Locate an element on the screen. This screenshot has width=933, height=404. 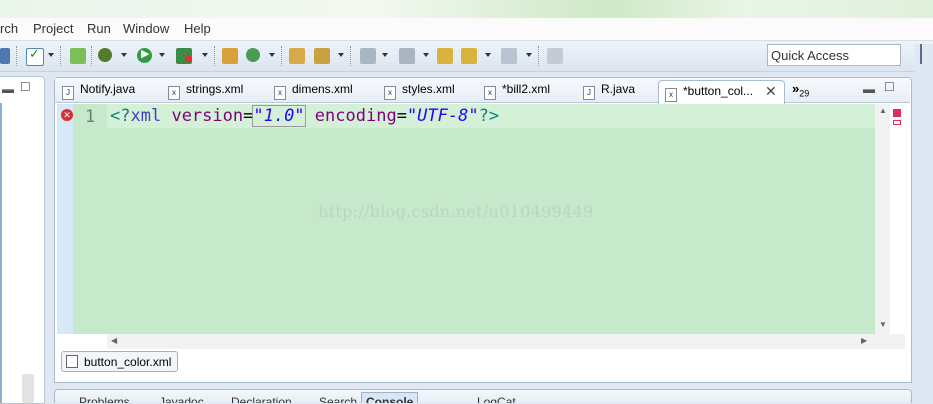
source-file-icon is located at coordinates (72, 361).